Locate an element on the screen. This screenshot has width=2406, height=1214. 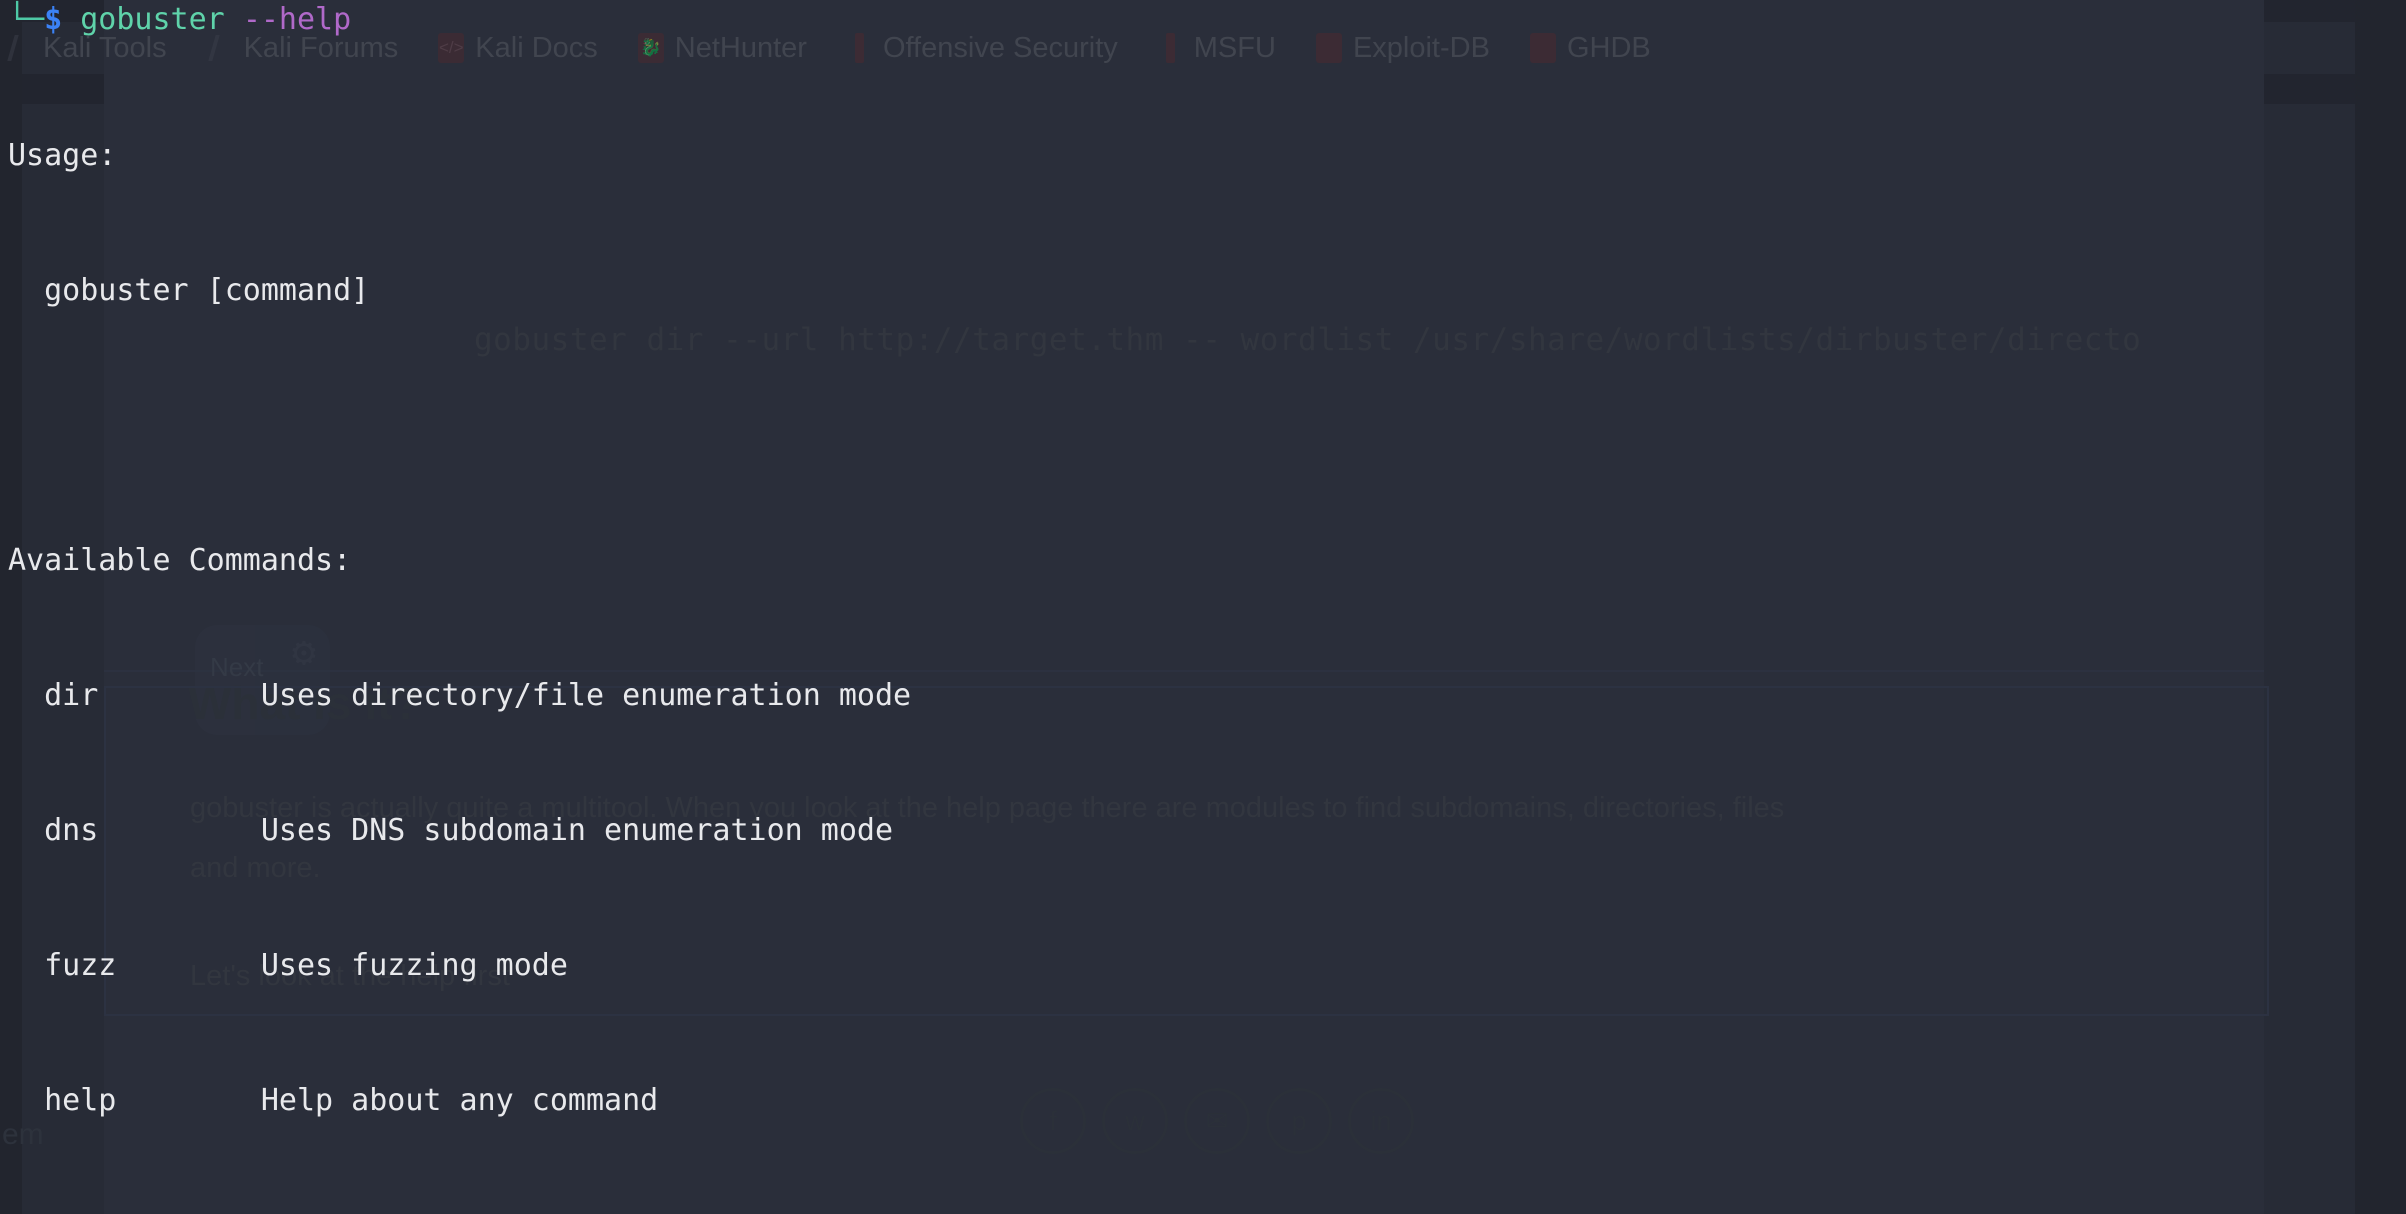
prompt-dollar-symbol: $ is located at coordinates (53, 19).